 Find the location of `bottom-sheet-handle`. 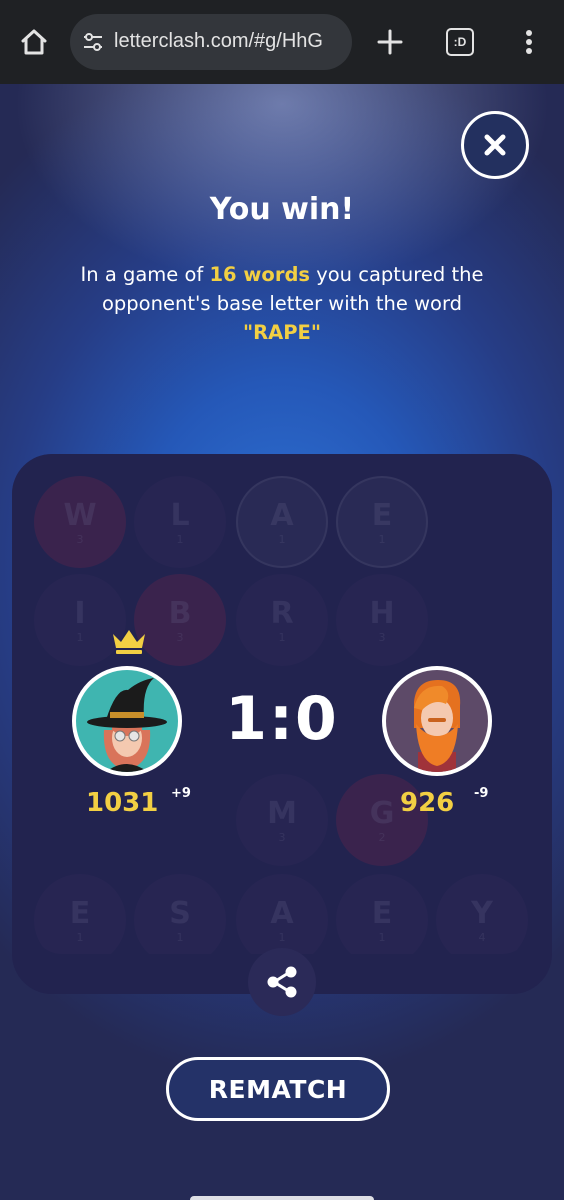

bottom-sheet-handle is located at coordinates (282, 1198).